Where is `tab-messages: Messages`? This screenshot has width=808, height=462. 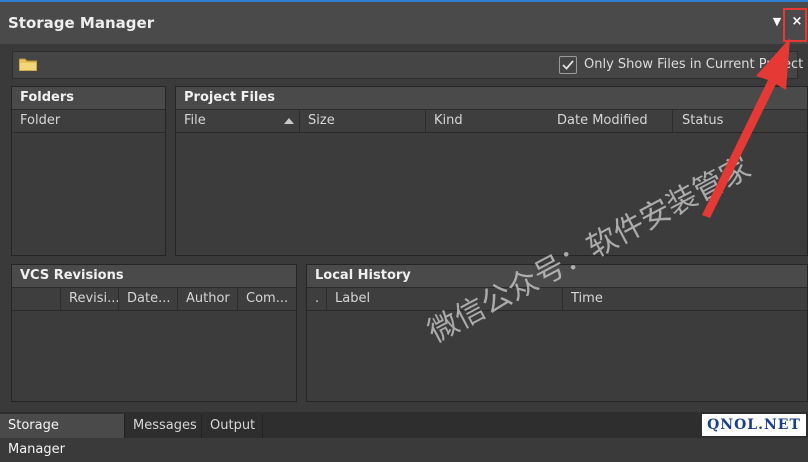
tab-messages: Messages is located at coordinates (163, 426).